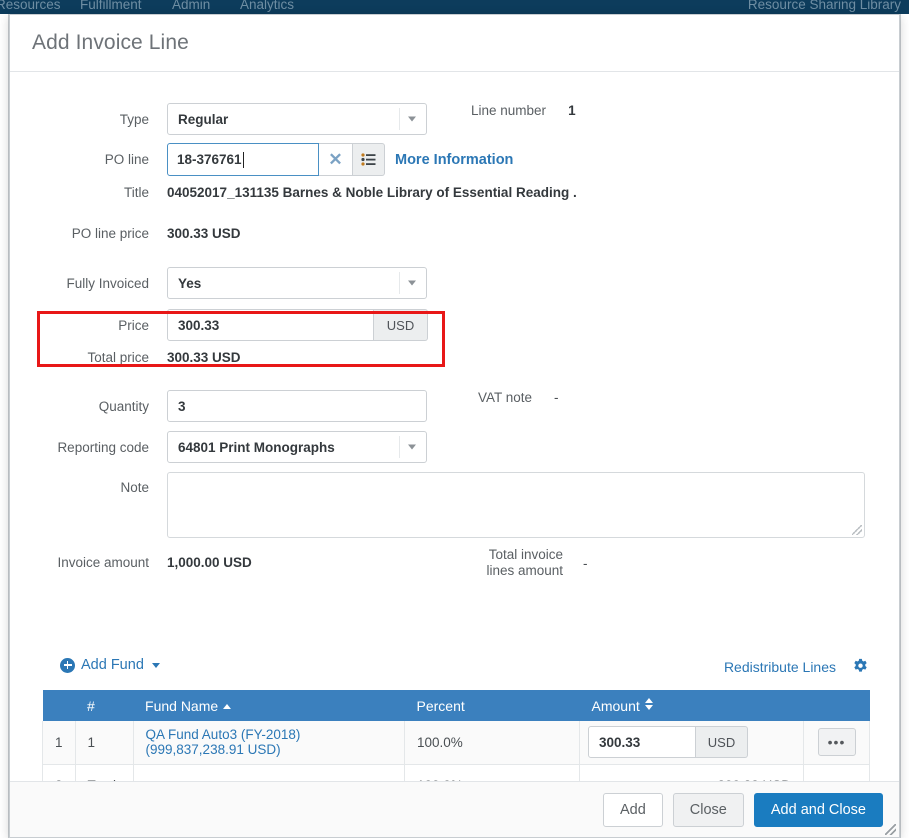 The image size is (909, 838). Describe the element at coordinates (890, 829) in the screenshot. I see `dialog-resize-handle-icon` at that location.